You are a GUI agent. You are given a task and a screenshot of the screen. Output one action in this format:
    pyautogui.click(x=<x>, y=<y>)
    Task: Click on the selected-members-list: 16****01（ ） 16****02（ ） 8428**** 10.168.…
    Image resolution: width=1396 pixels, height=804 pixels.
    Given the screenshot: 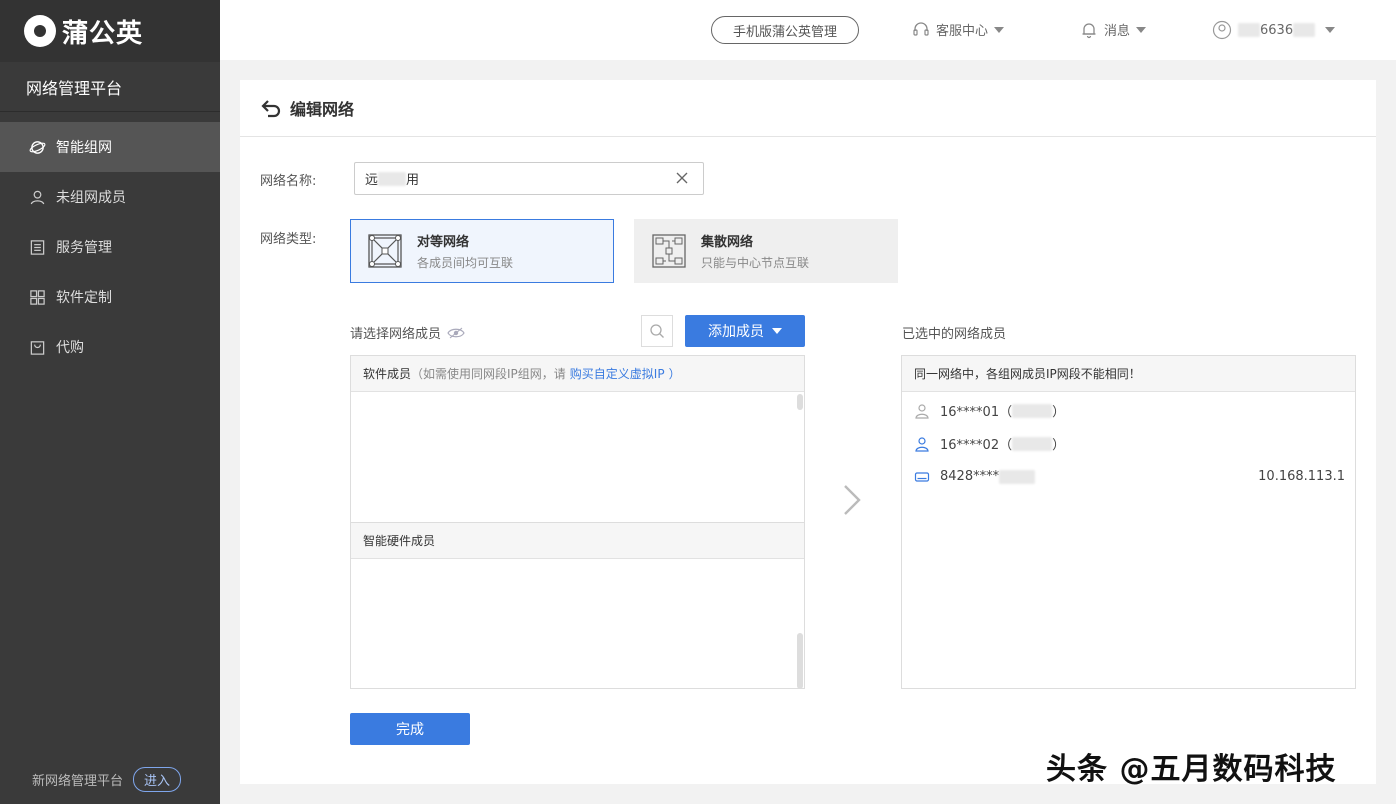 What is the action you would take?
    pyautogui.click(x=1128, y=442)
    